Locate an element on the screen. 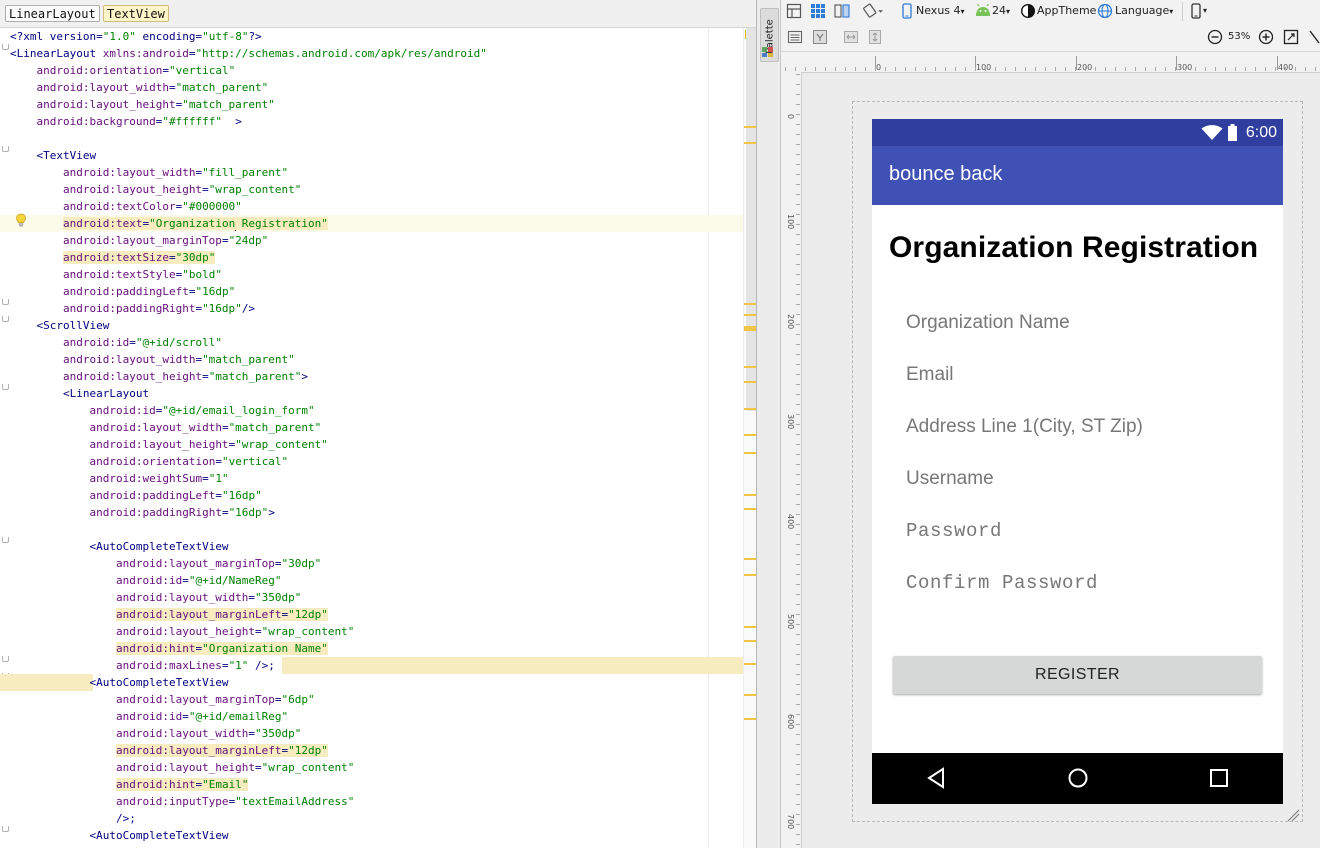  breadcrumb-textview: TextView is located at coordinates (136, 13).